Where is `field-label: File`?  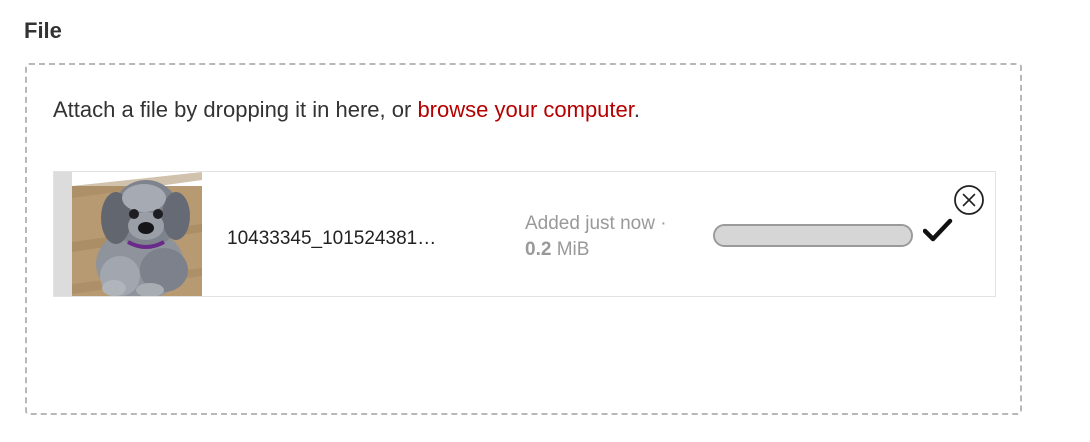 field-label: File is located at coordinates (43, 30).